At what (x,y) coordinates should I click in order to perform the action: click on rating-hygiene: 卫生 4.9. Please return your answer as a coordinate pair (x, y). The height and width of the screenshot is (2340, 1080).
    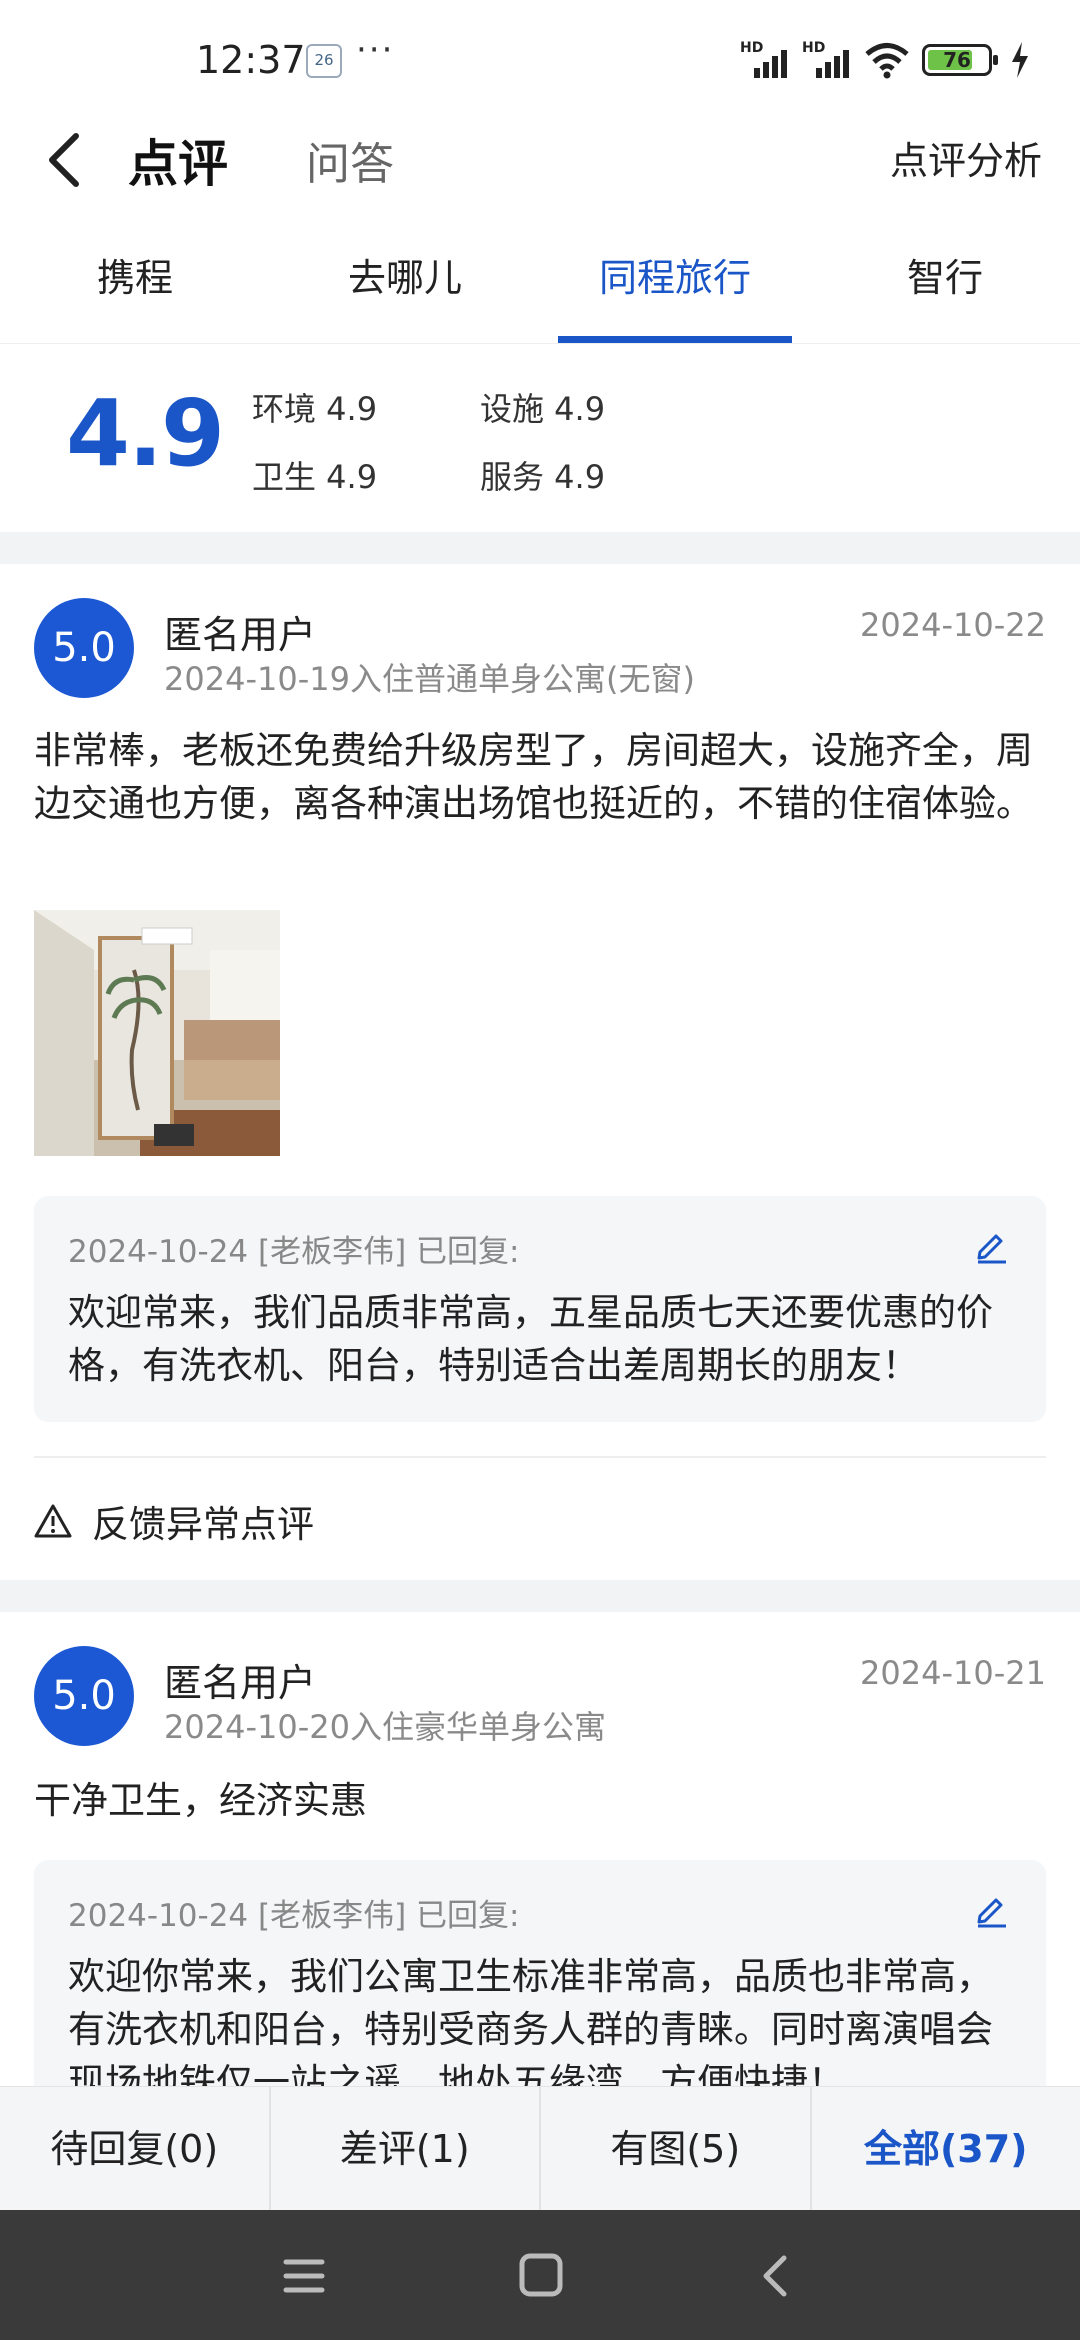
    Looking at the image, I should click on (315, 477).